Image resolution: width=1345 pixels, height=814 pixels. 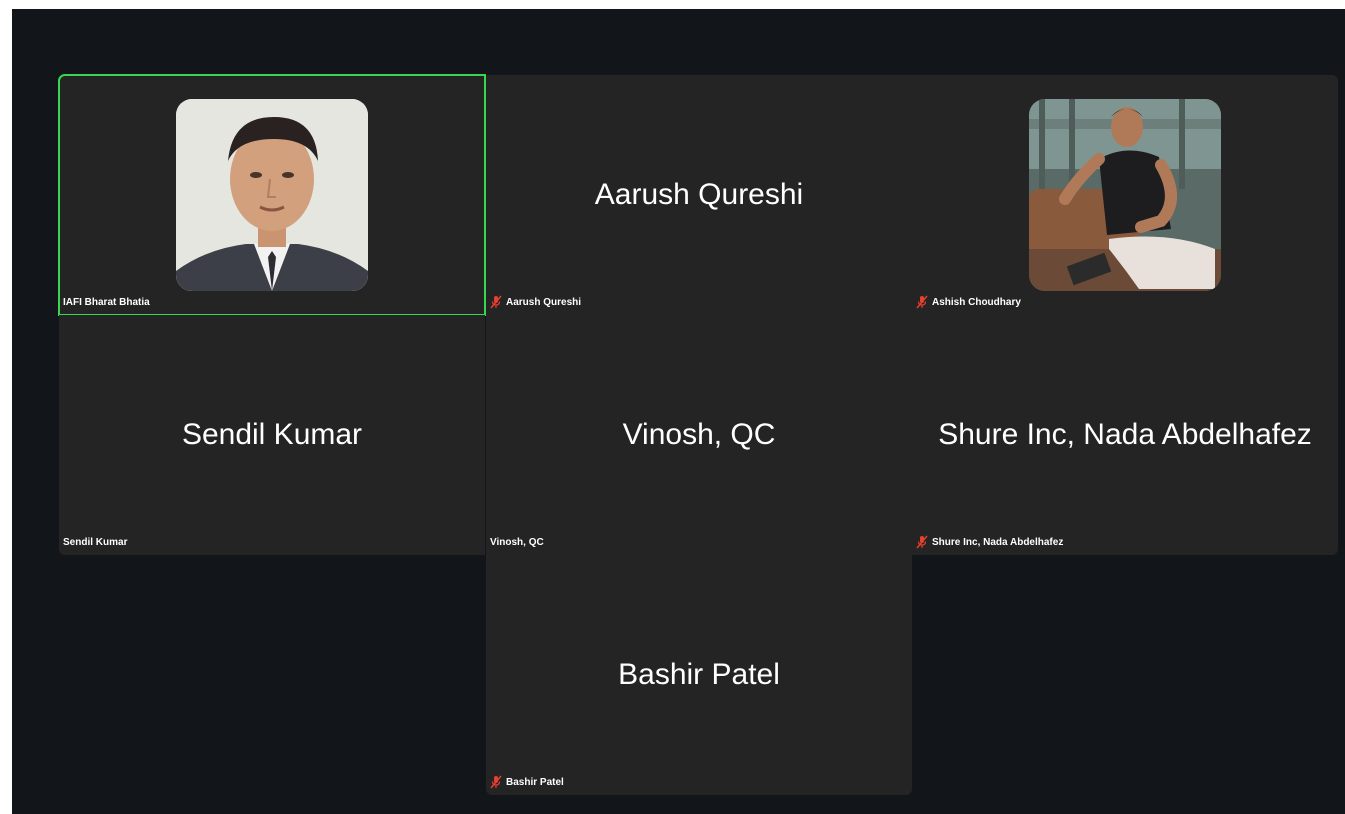 I want to click on participant-tile-aarush-qureshi: Aarush Qureshi Aarush Qureshi, so click(x=699, y=195).